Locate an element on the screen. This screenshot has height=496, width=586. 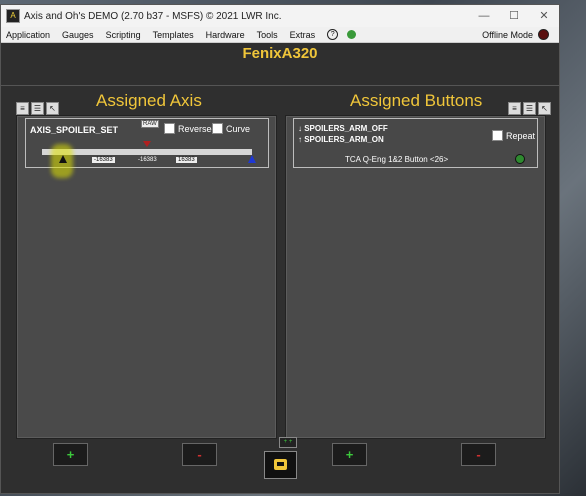
offline-mode-label: Offline Mode is located at coordinates (507, 34).